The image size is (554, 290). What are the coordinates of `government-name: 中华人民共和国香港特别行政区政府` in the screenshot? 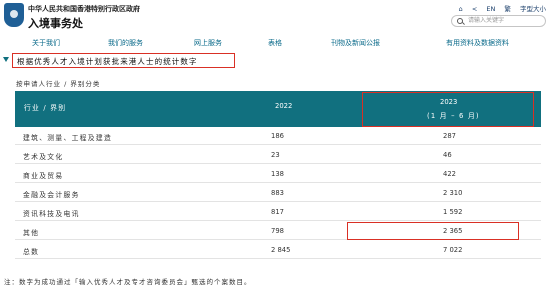 It's located at (84, 9).